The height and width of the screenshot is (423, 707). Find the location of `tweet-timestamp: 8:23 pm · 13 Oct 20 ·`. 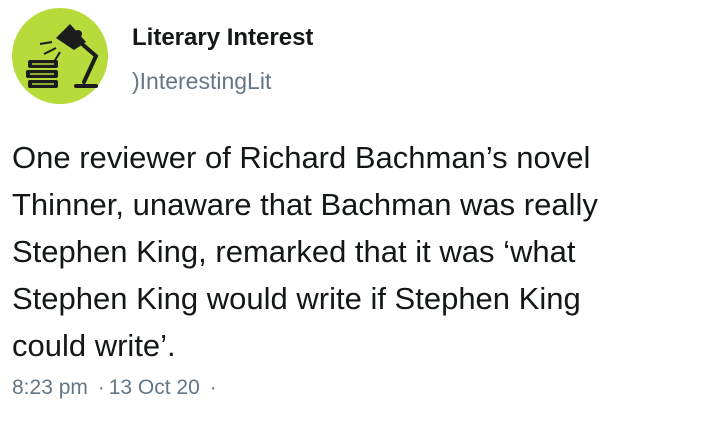

tweet-timestamp: 8:23 pm · 13 Oct 20 · is located at coordinates (116, 388).